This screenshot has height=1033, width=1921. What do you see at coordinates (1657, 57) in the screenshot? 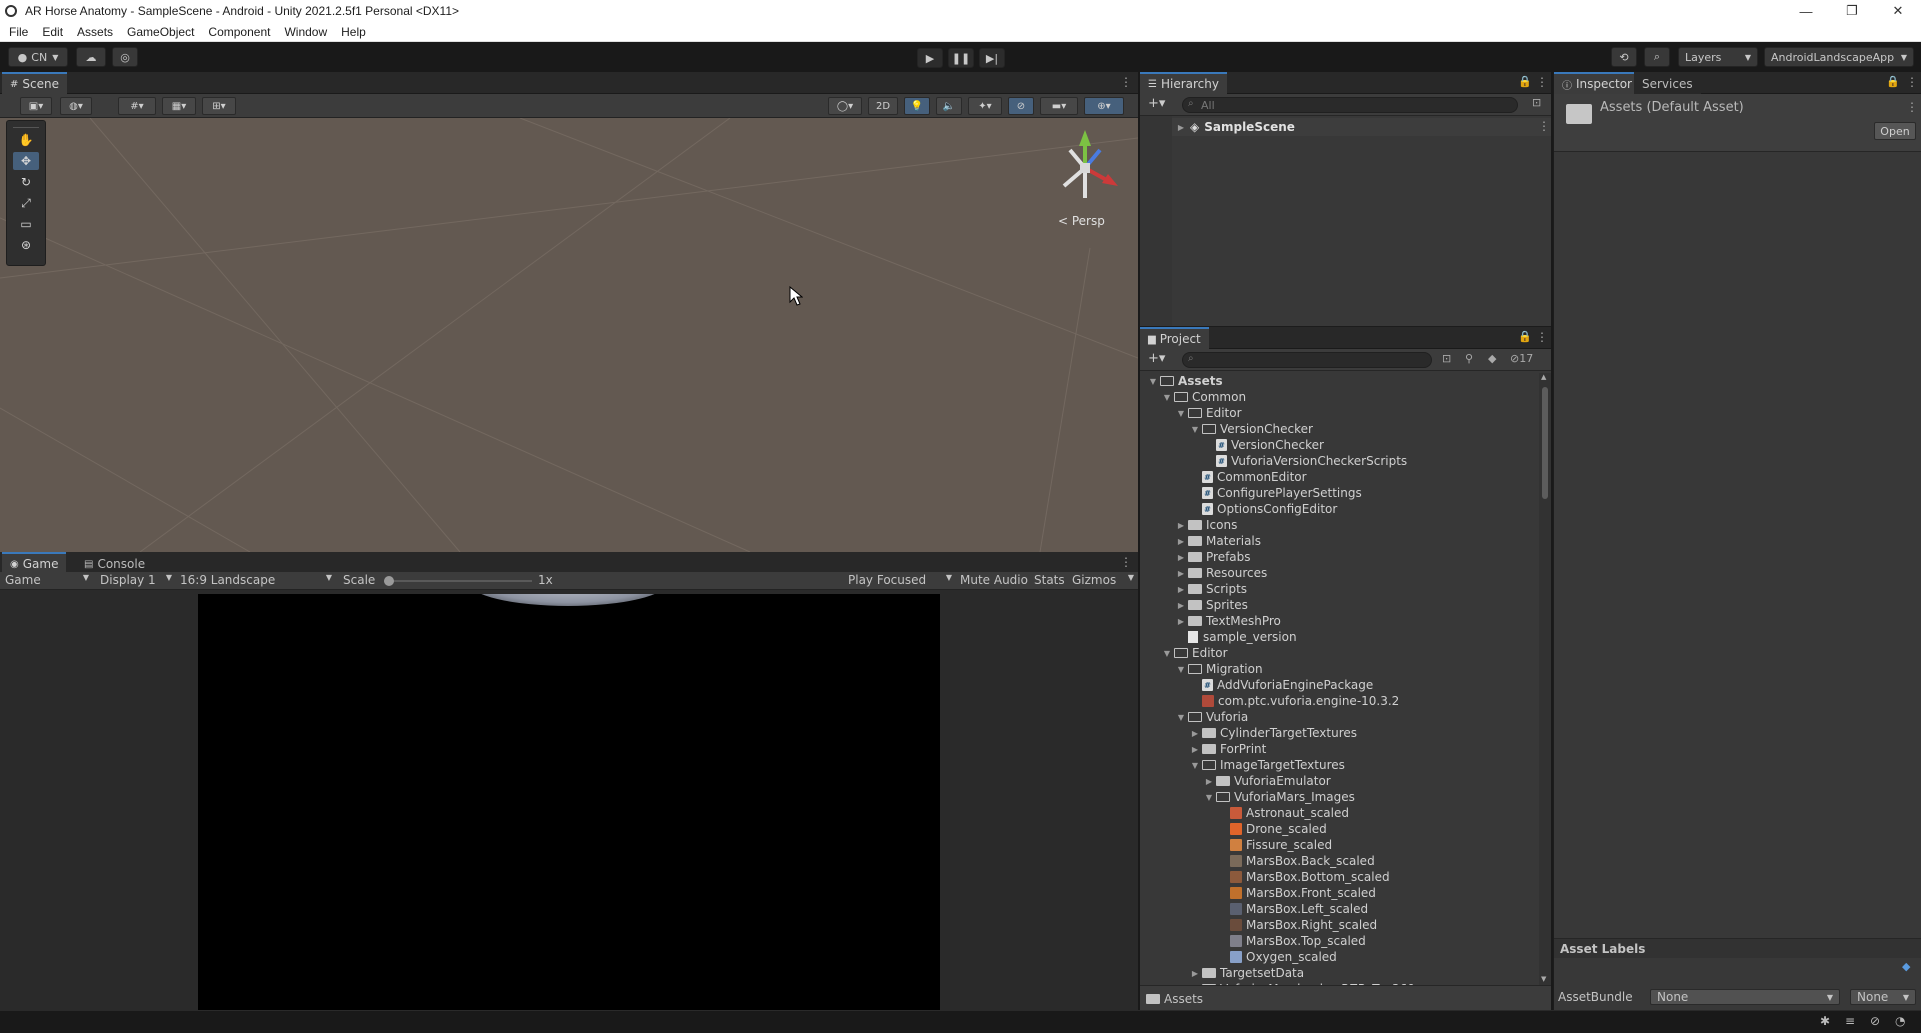
I see `search-button: ⌕` at bounding box center [1657, 57].